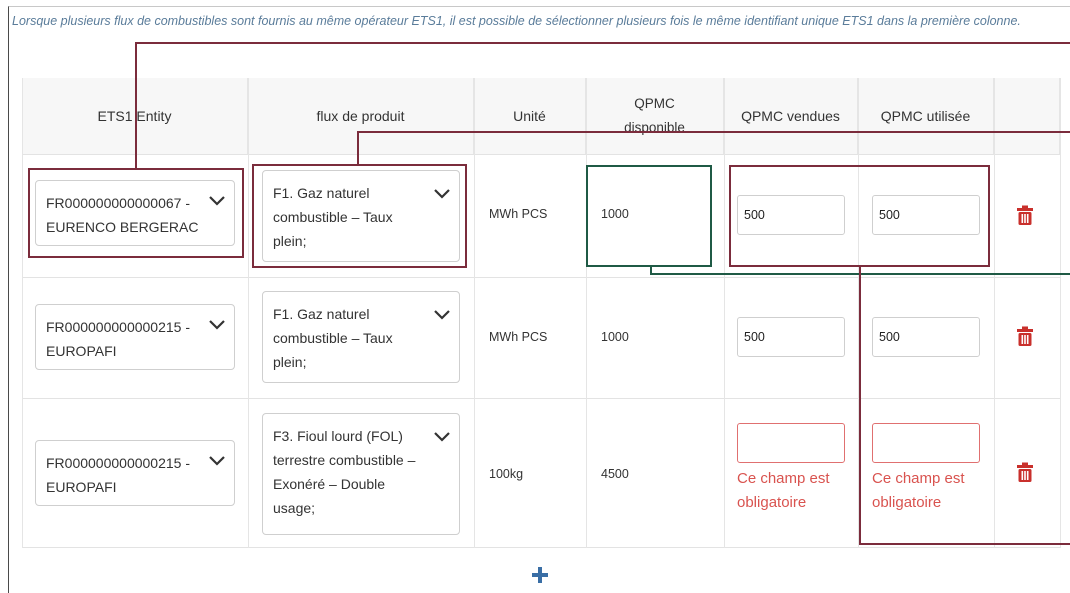  Describe the element at coordinates (1027, 116) in the screenshot. I see `header-actions` at that location.